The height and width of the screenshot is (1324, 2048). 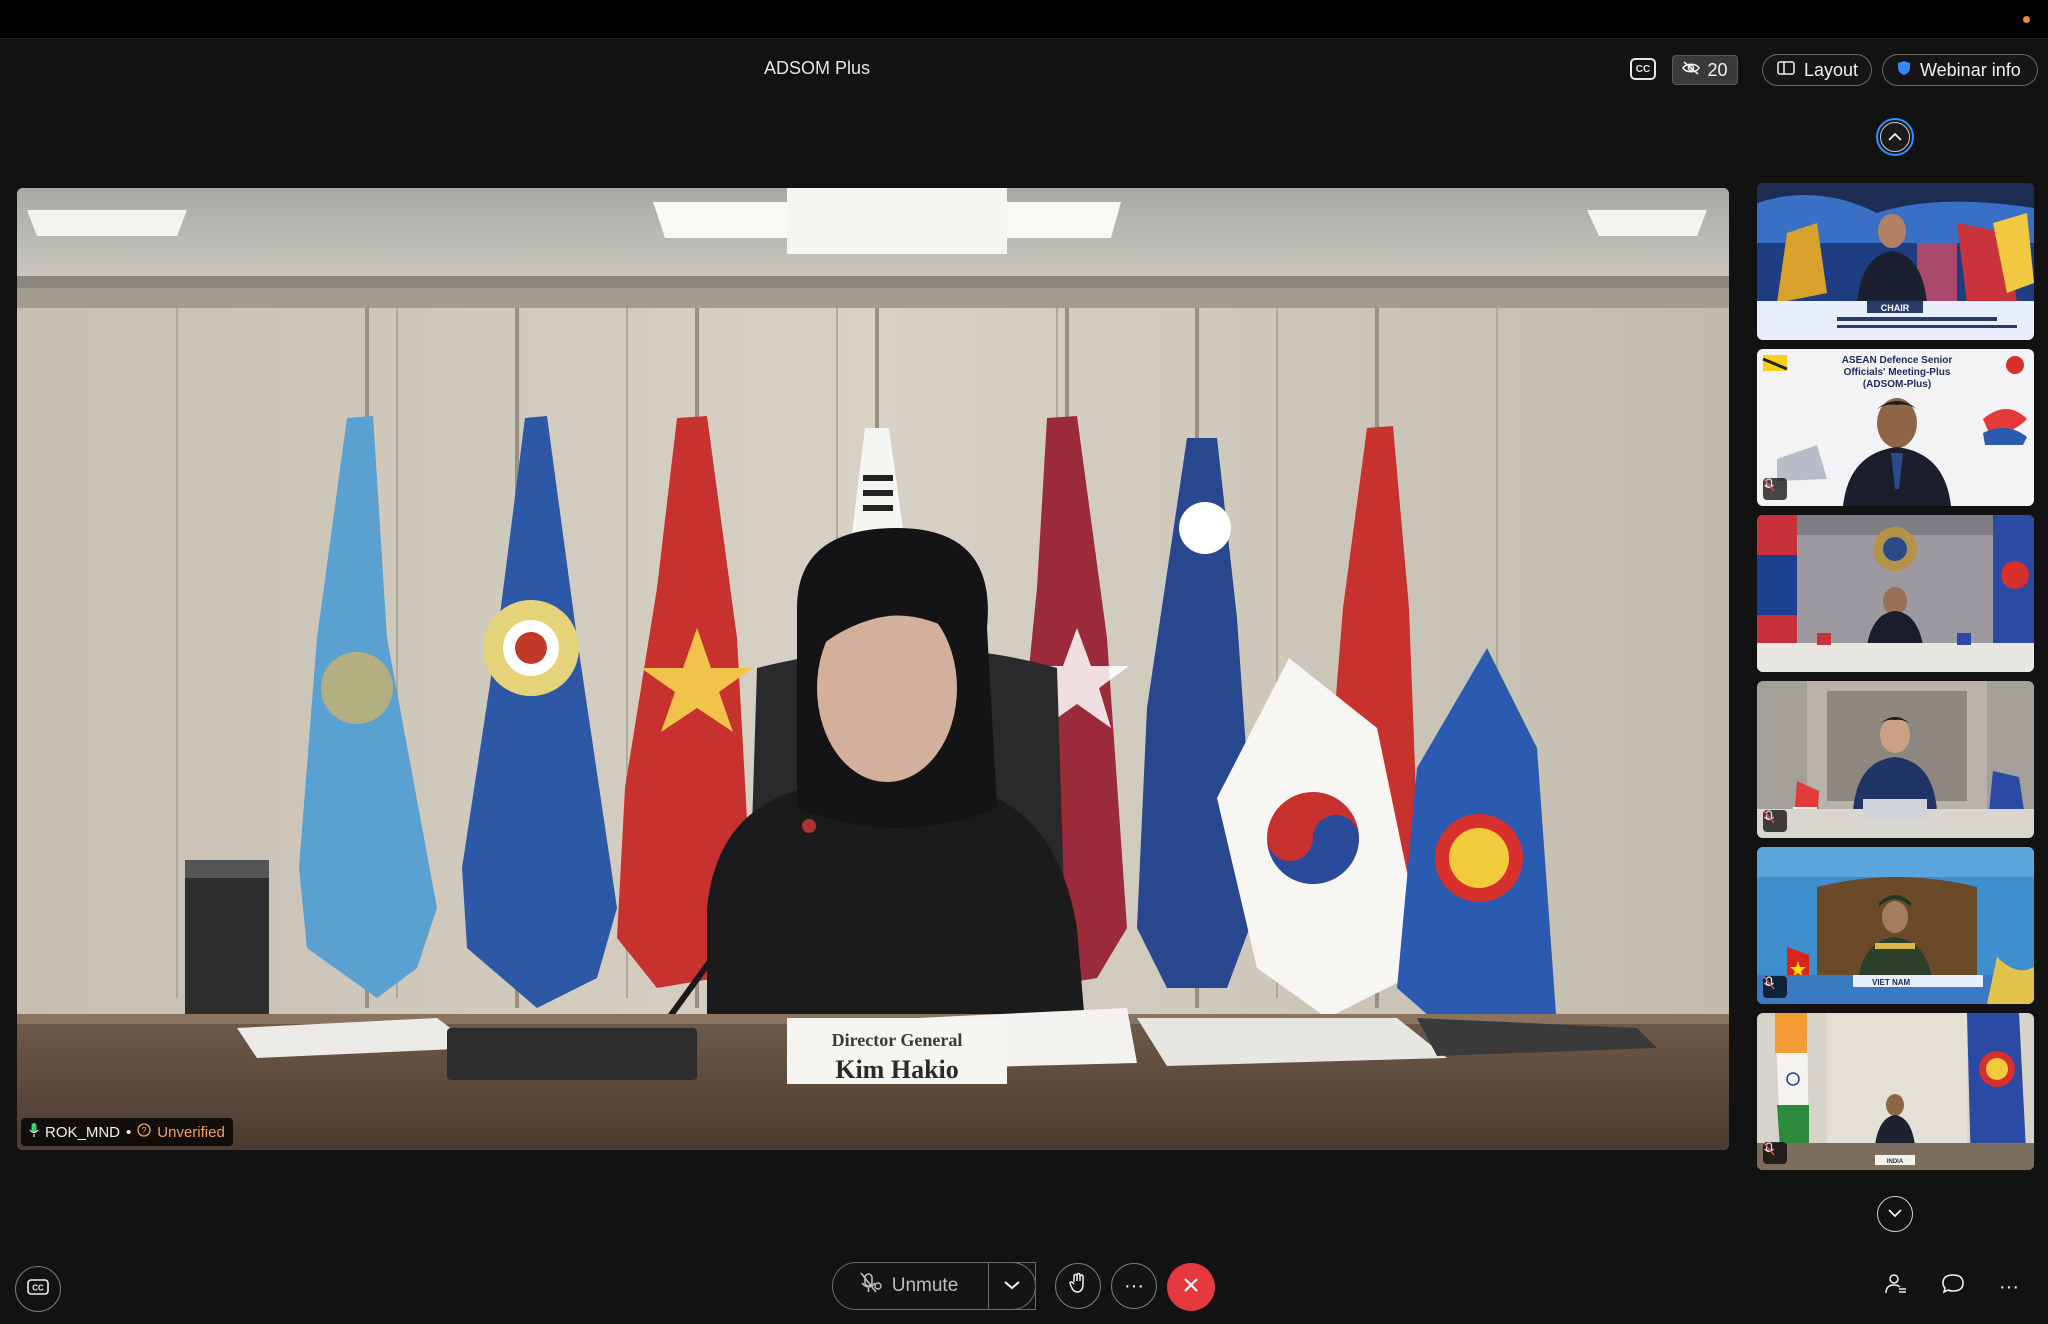 I want to click on scroll-down-button, so click(x=1895, y=1214).